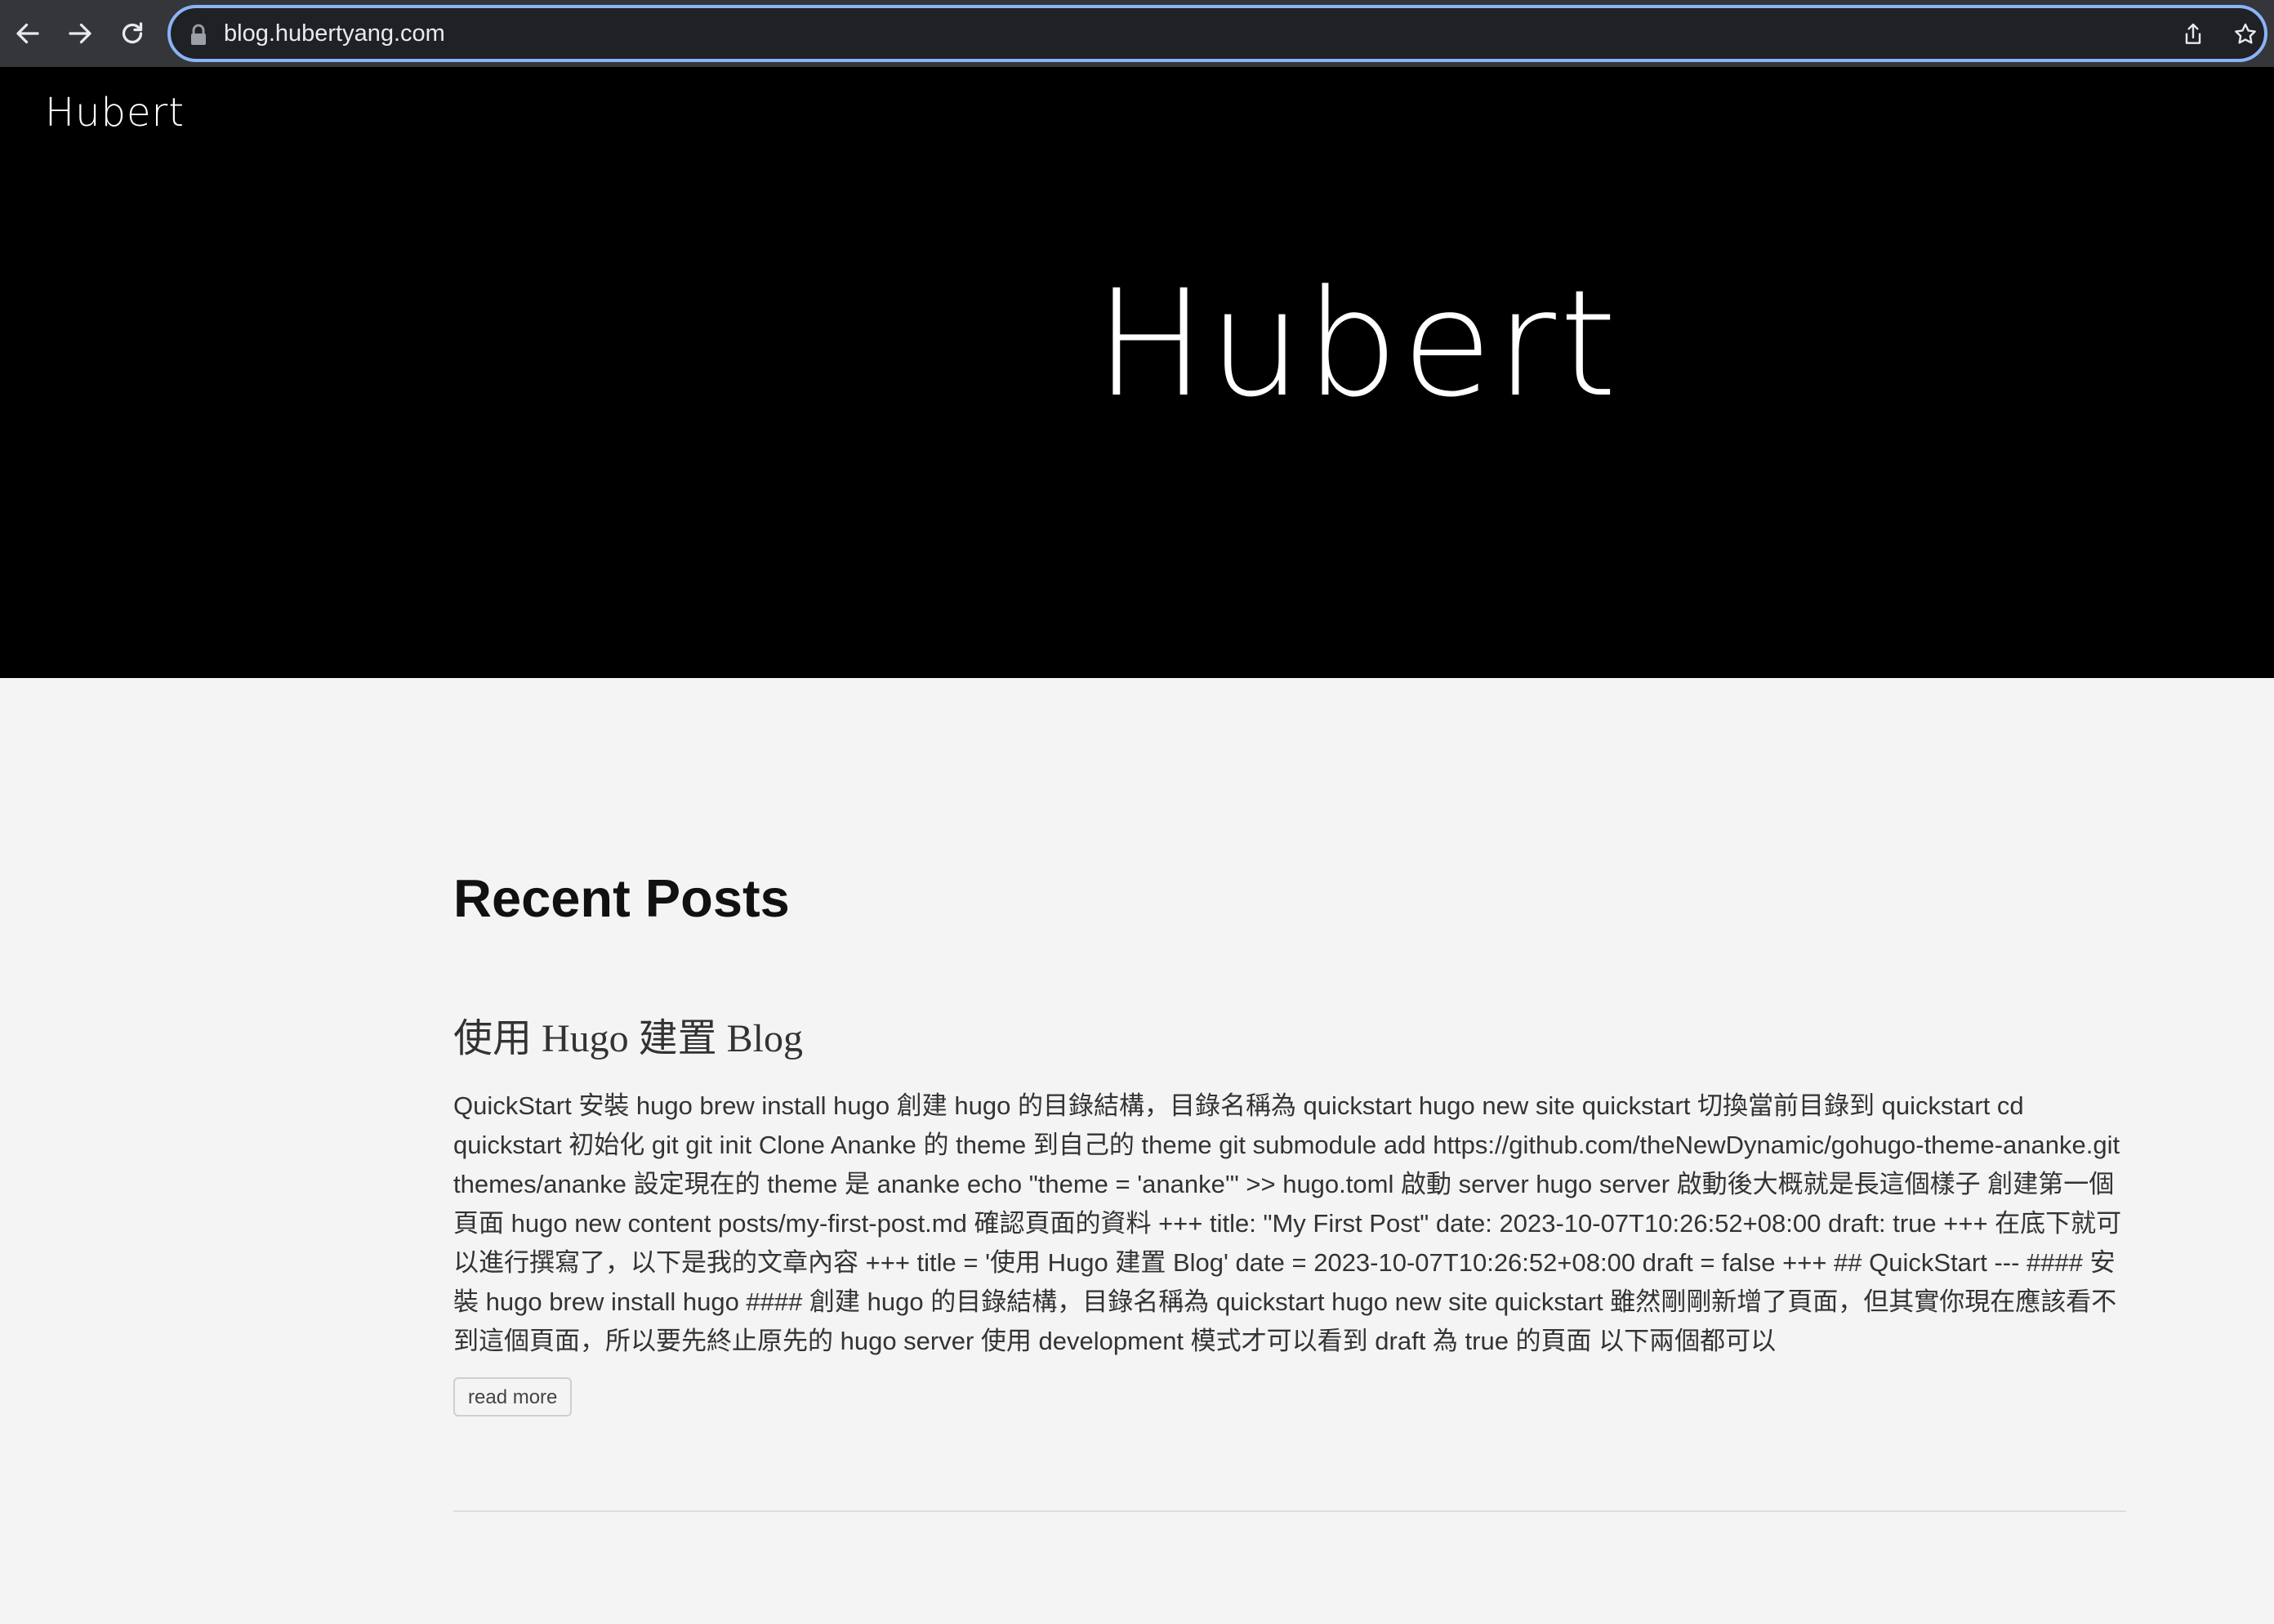 The image size is (2274, 1624). What do you see at coordinates (1358, 344) in the screenshot?
I see `hero-title: Hubert` at bounding box center [1358, 344].